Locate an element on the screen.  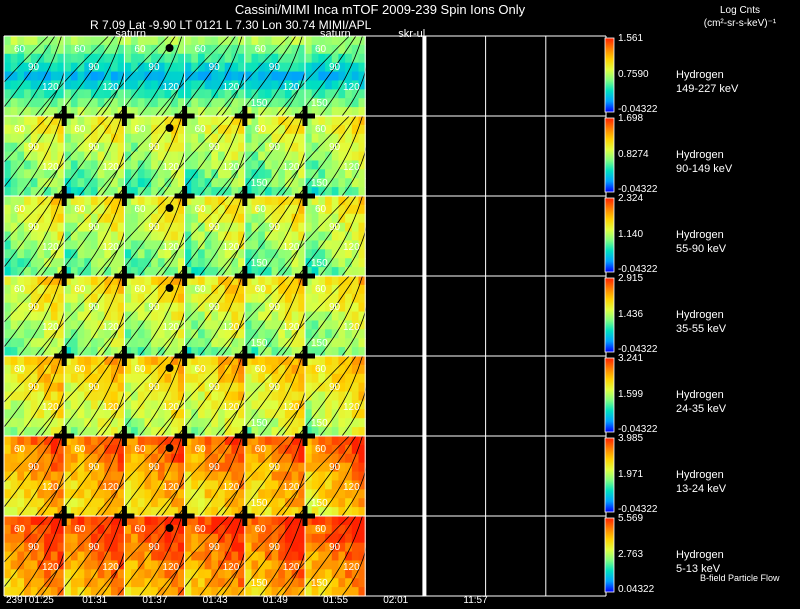
footer-note: B-field Particle Flow is located at coordinates (740, 578).